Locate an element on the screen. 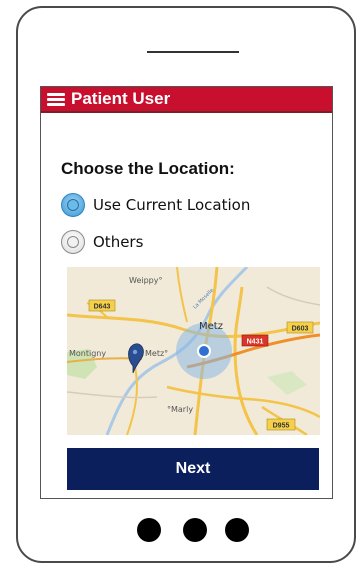  radio-label-current-location: Use Current Location is located at coordinates (172, 205).